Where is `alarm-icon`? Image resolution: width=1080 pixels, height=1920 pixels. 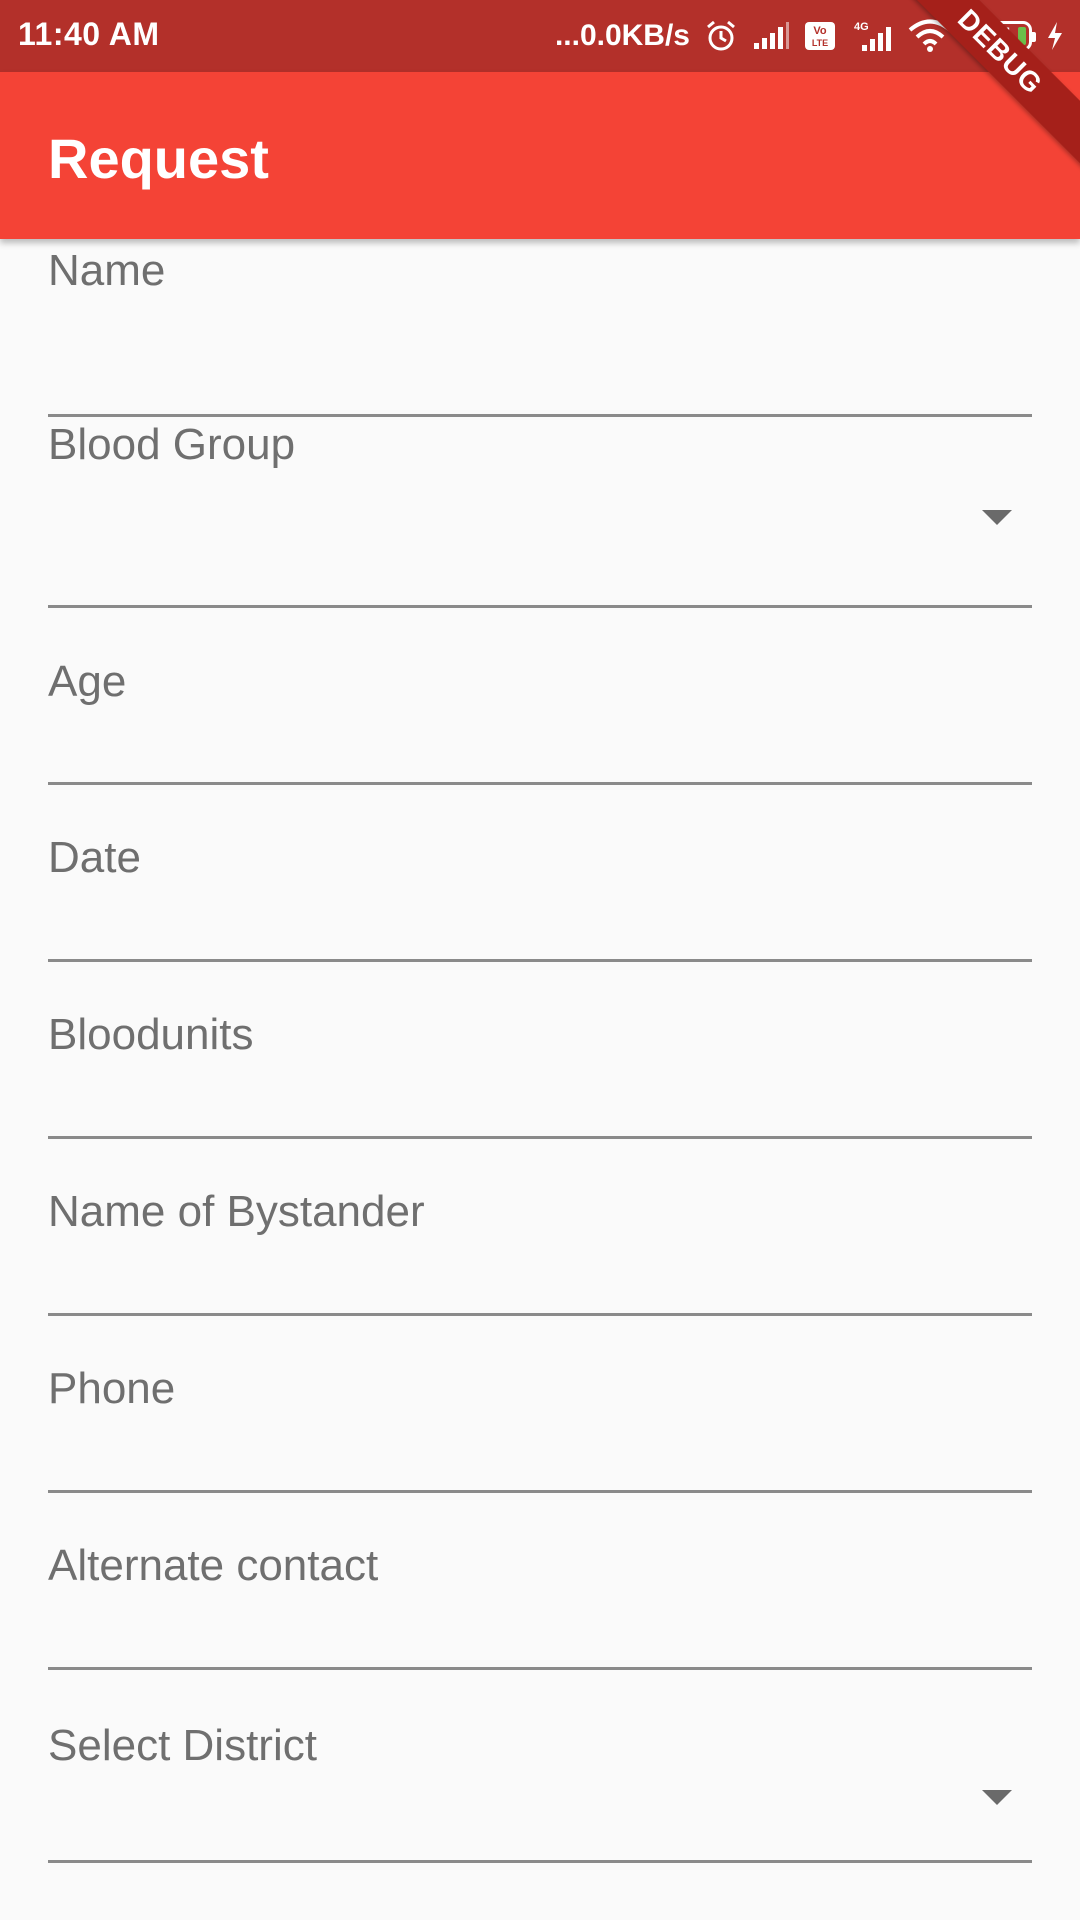 alarm-icon is located at coordinates (721, 36).